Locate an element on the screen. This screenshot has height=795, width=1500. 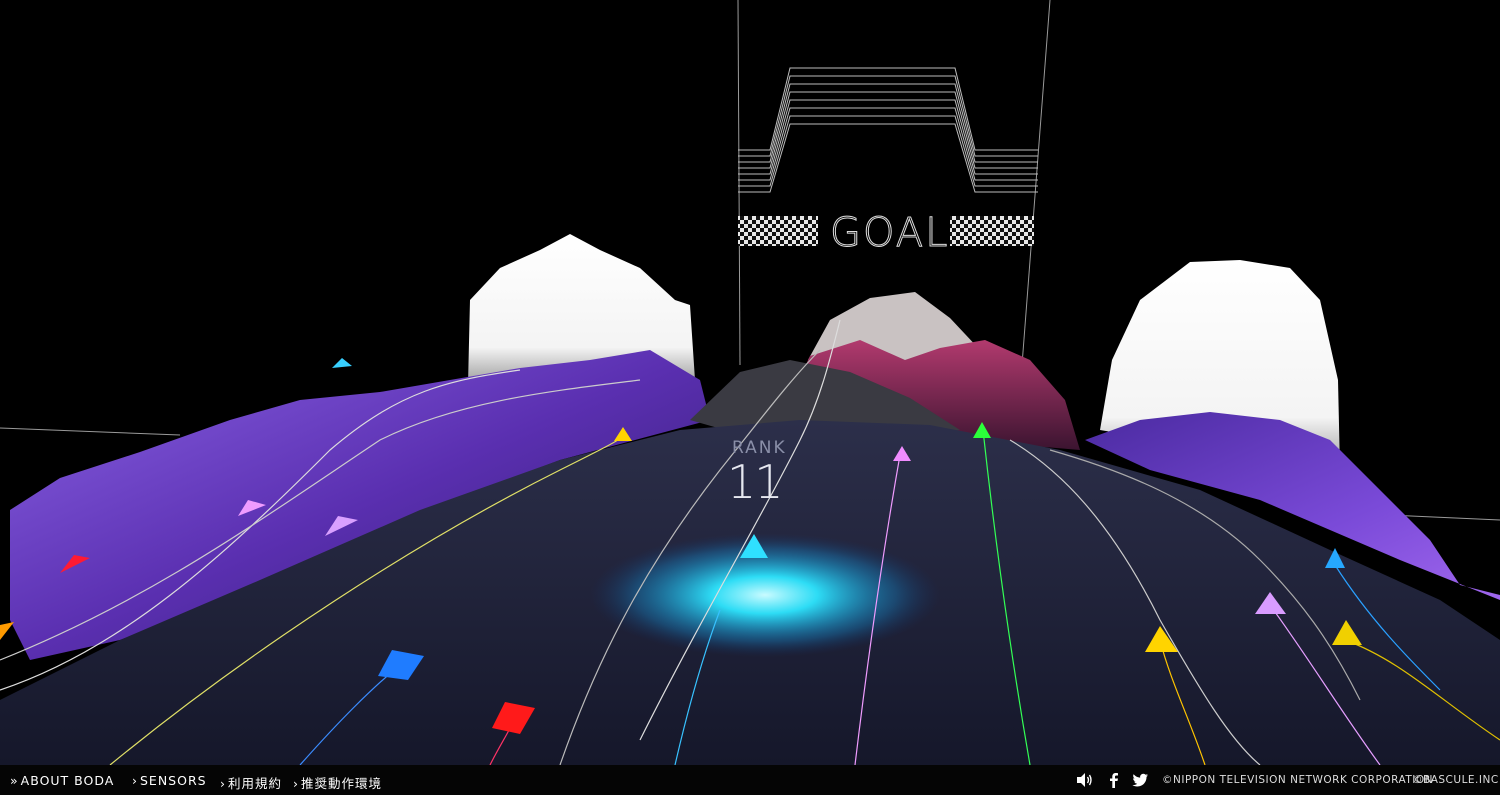
facebook-icon is located at coordinates (1114, 780).